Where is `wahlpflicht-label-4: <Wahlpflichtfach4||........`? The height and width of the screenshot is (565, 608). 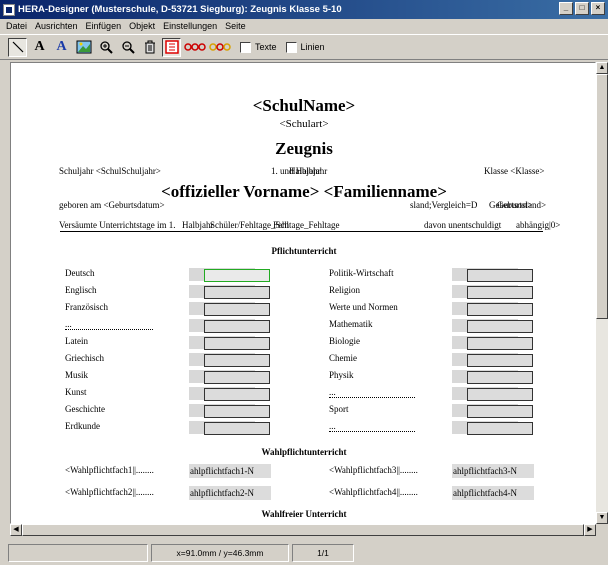
wahlpflicht-label-4: <Wahlpflichtfach4||........ is located at coordinates (373, 492).